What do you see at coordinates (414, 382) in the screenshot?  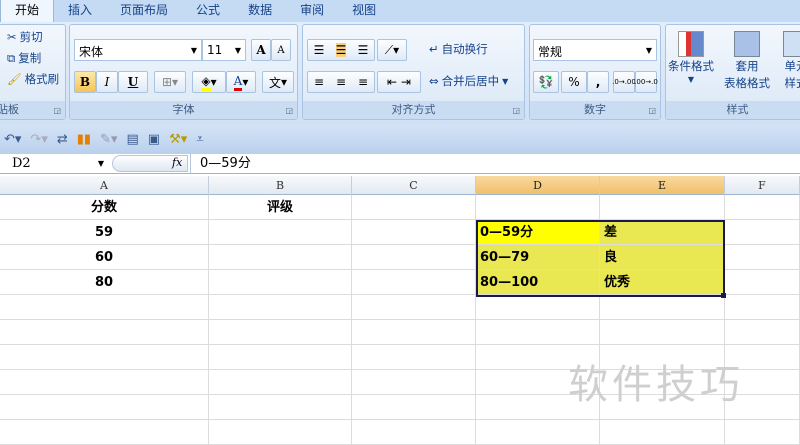 I see `cell-c8` at bounding box center [414, 382].